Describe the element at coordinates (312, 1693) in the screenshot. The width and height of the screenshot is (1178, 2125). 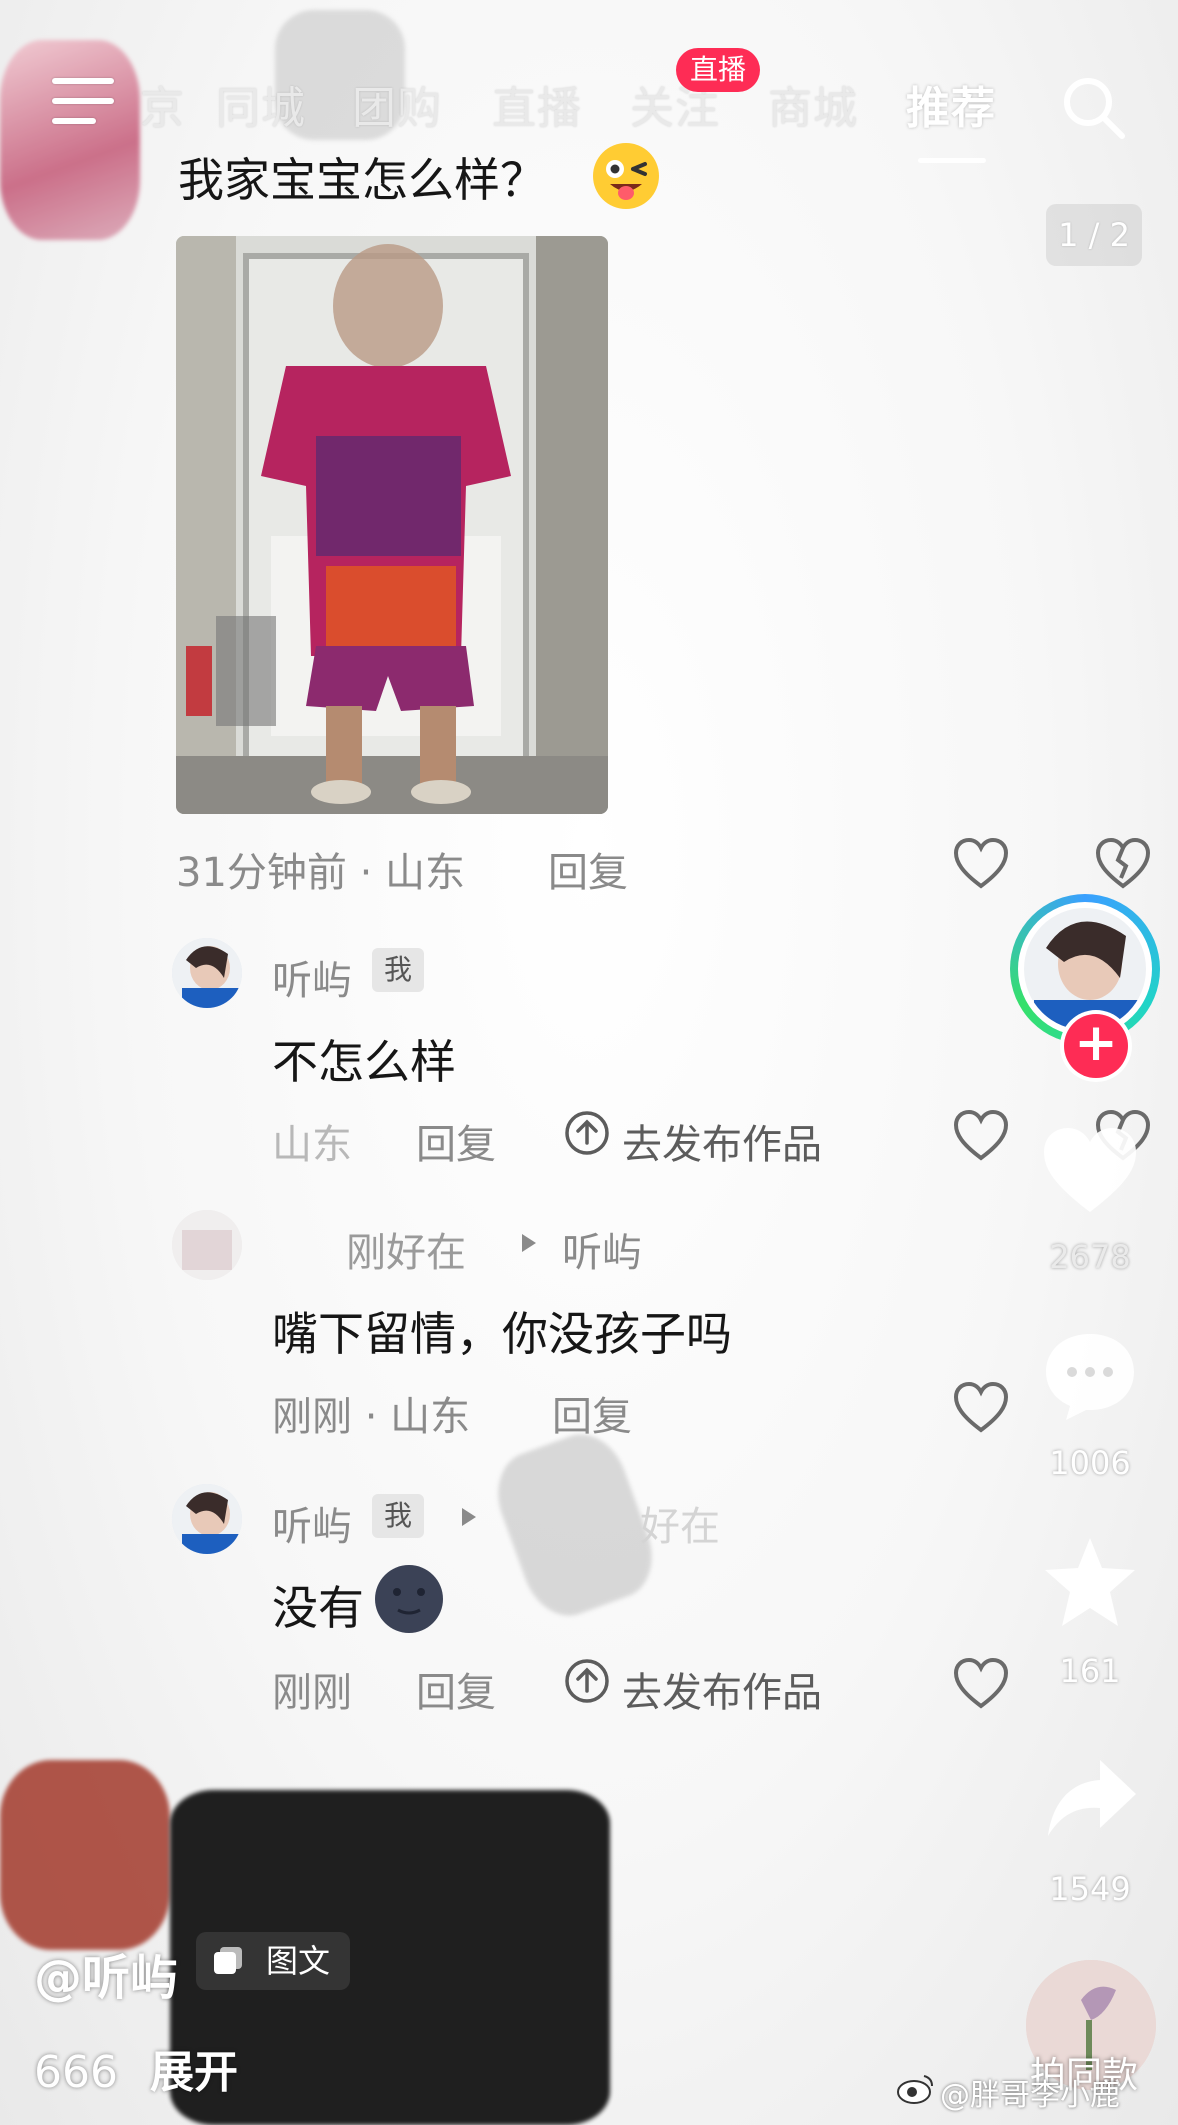
I see `comment-meta-time: 刚刚` at that location.